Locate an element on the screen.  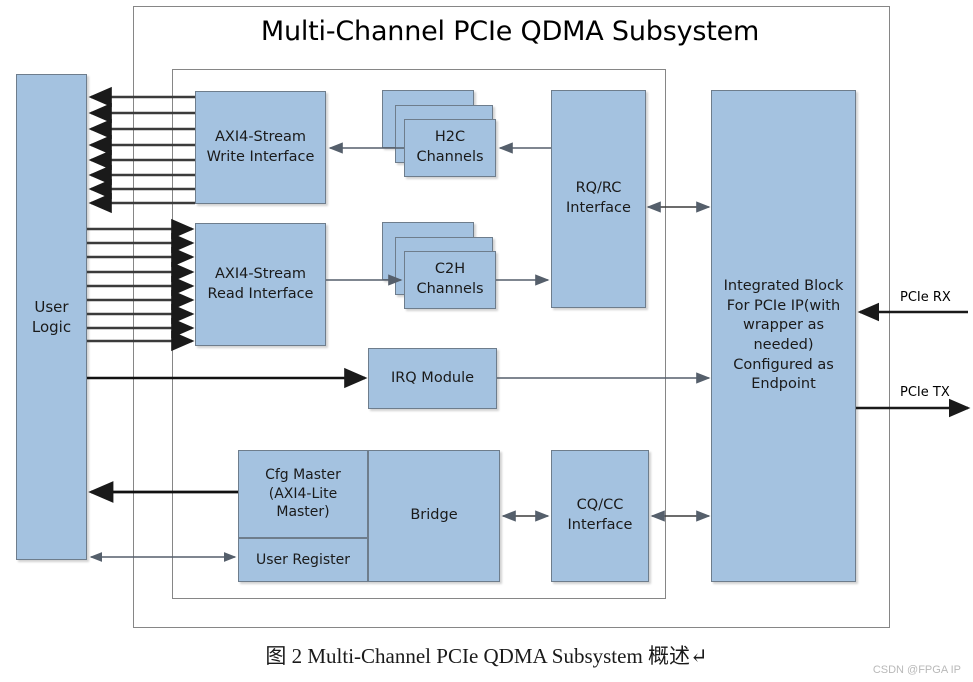
block-cq-cc-label: CQ/CC Interface is located at coordinates (600, 515).